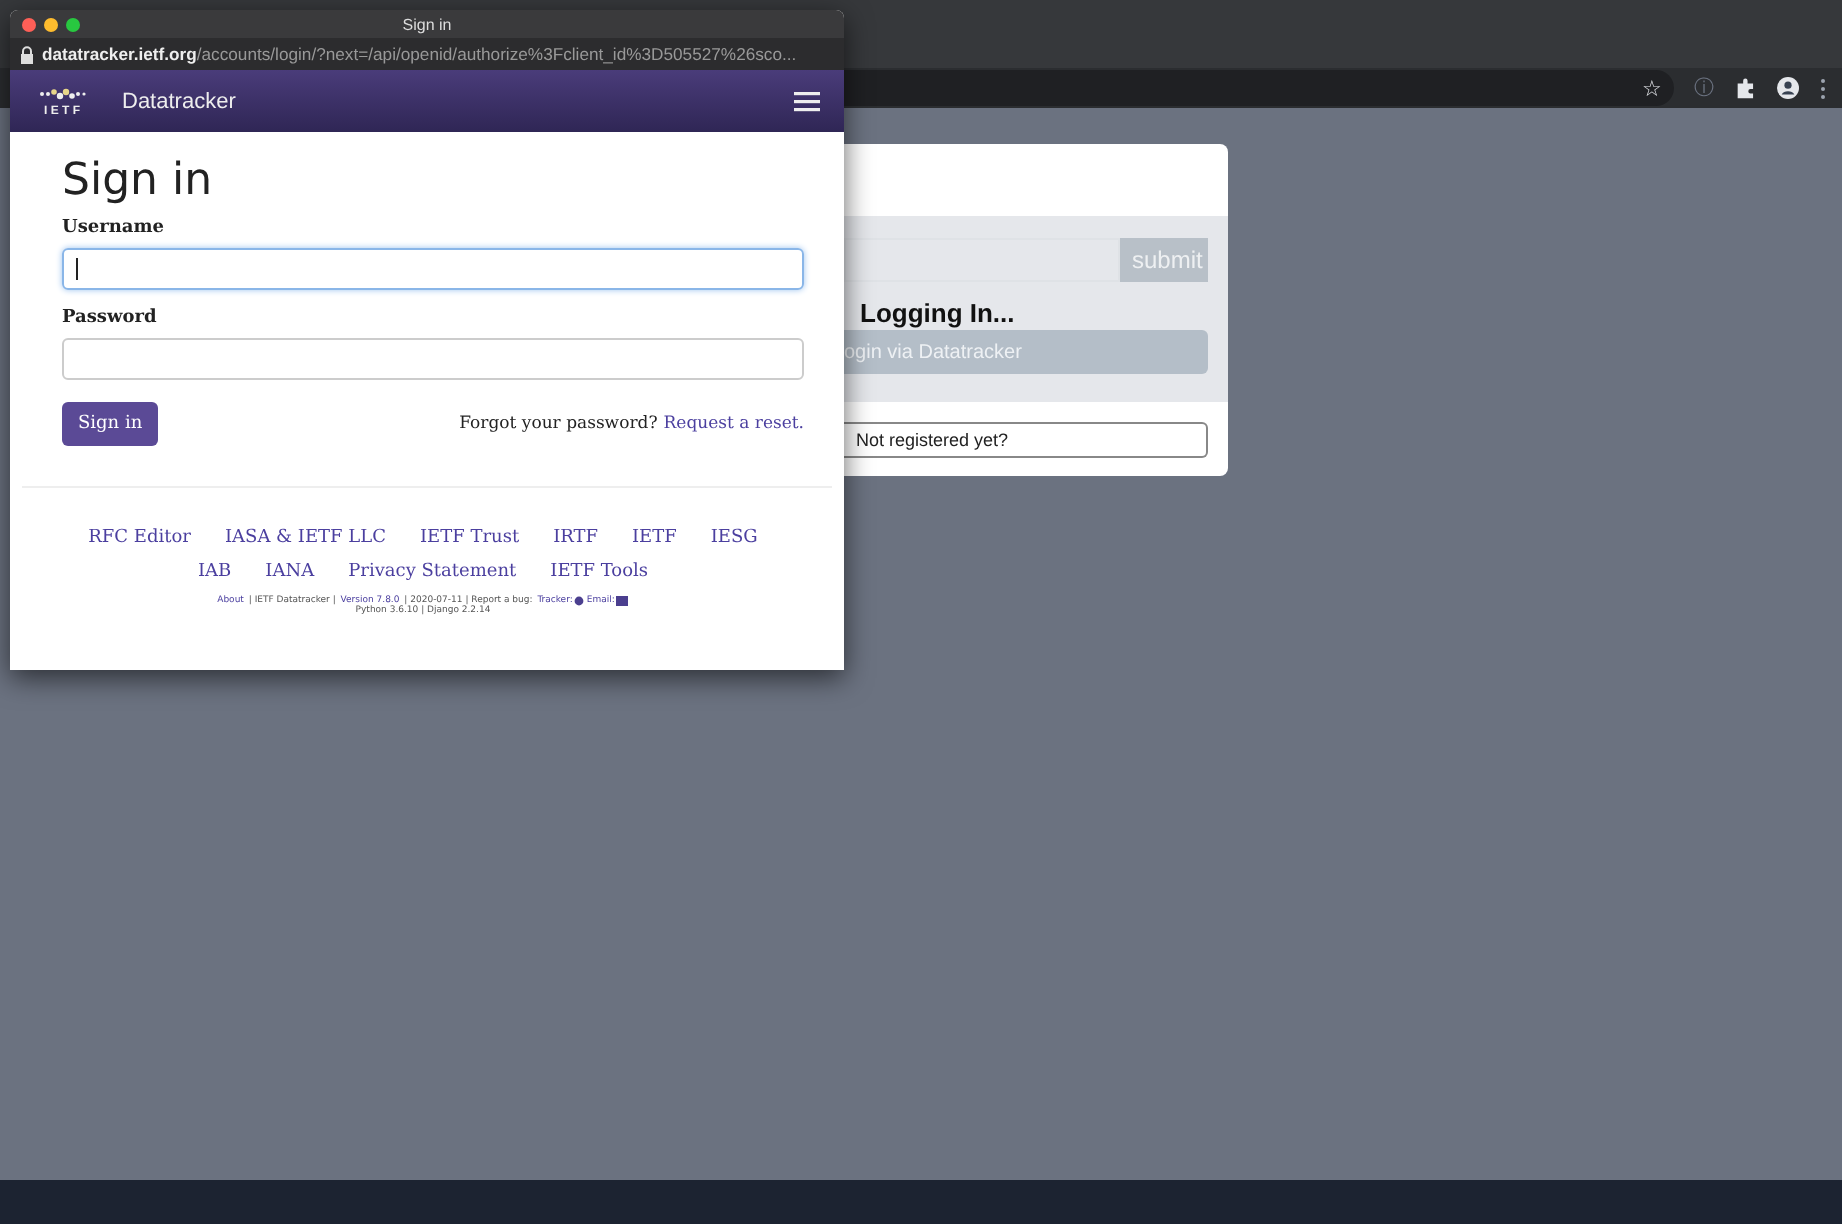 This screenshot has height=1224, width=1842. Describe the element at coordinates (558, 424) in the screenshot. I see `forgot-text: Forgot your password?` at that location.